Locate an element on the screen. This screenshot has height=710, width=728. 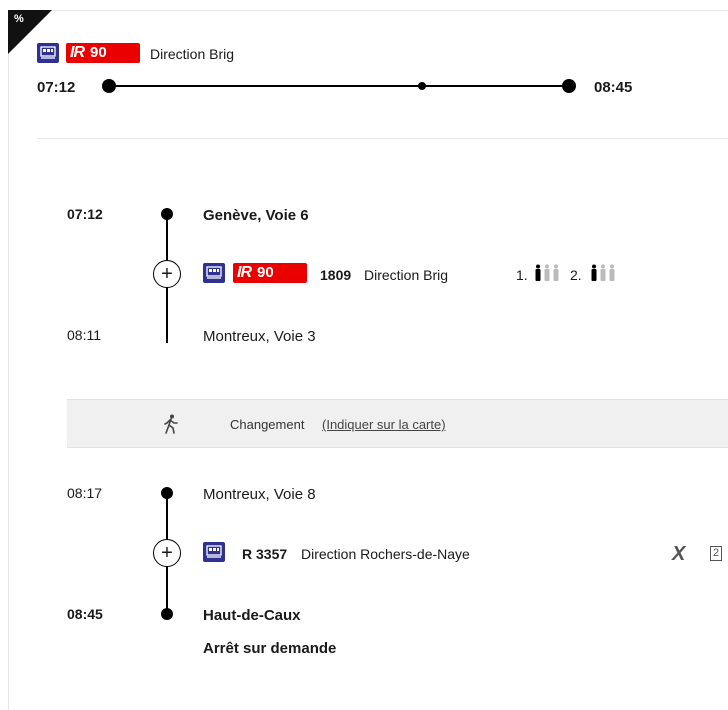
leg2-arrive-time: 08:45 is located at coordinates (85, 614).